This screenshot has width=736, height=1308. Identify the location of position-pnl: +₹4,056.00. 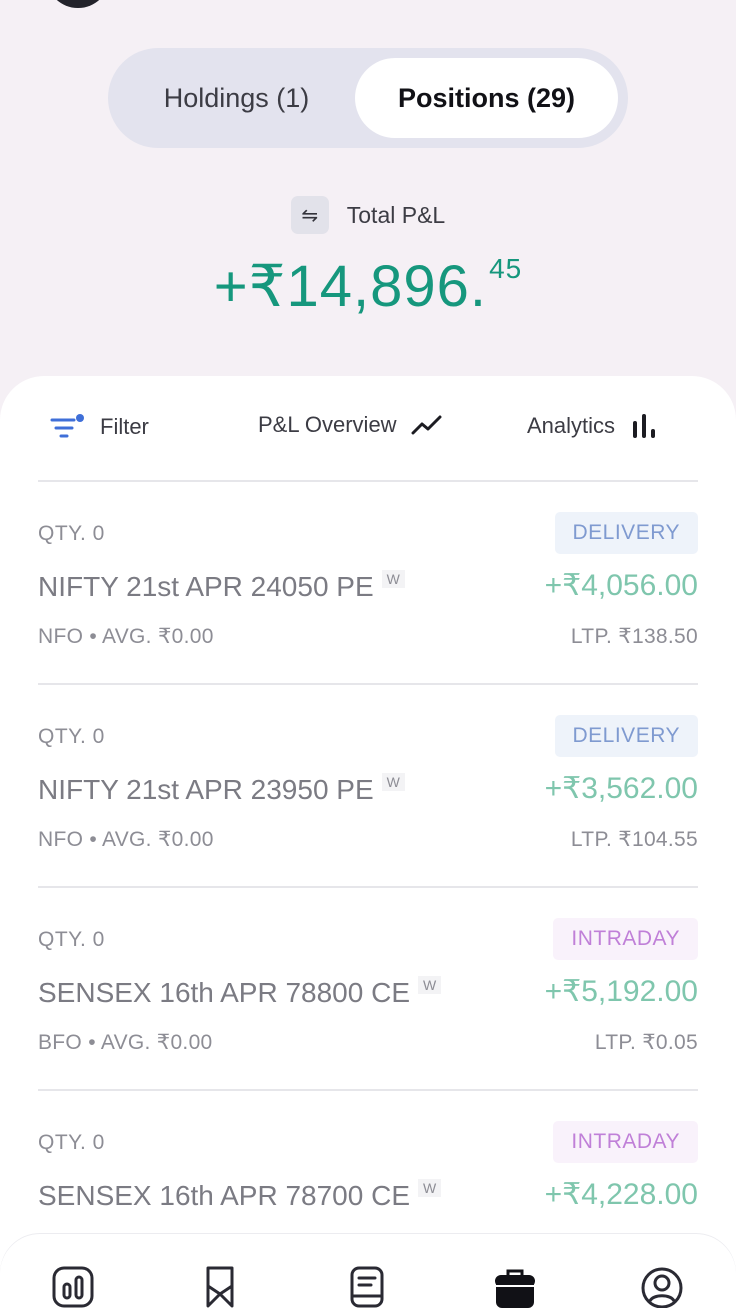
(621, 585).